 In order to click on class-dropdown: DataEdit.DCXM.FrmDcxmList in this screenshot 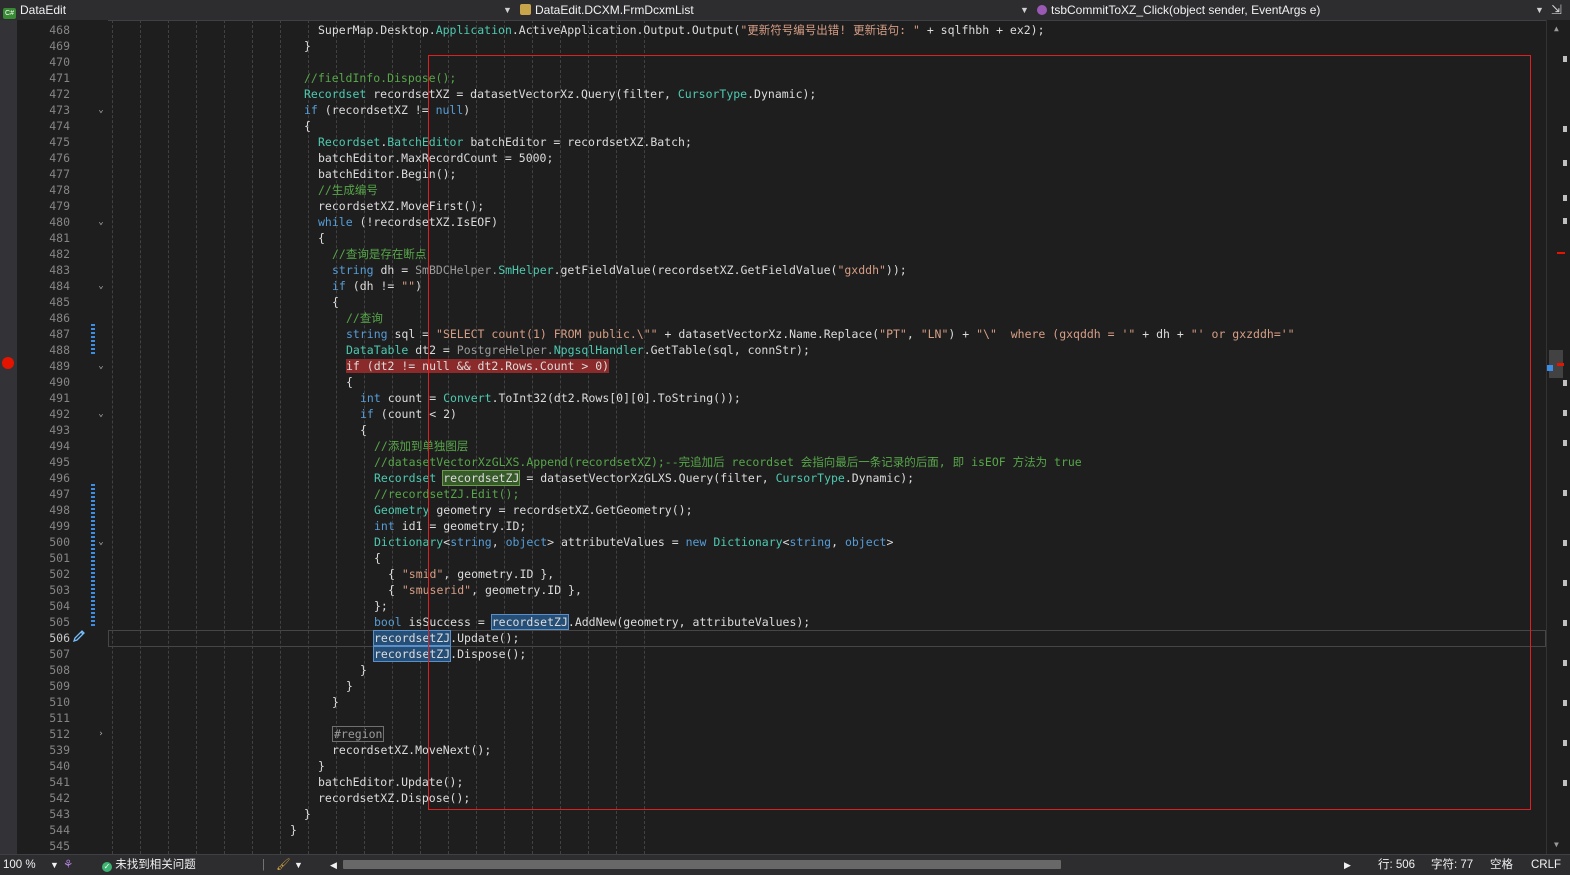, I will do `click(770, 10)`.